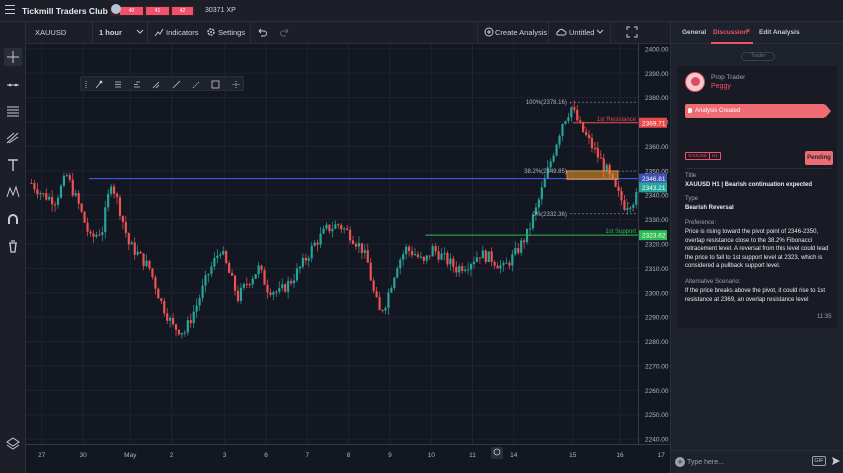 Image resolution: width=843 pixels, height=473 pixels. What do you see at coordinates (721, 86) in the screenshot?
I see `author-name: Peggy` at bounding box center [721, 86].